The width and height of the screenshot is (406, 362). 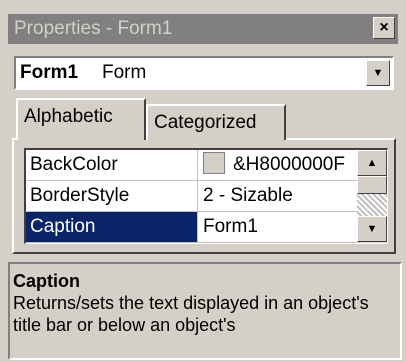 I want to click on property-value: Form1, so click(x=278, y=227).